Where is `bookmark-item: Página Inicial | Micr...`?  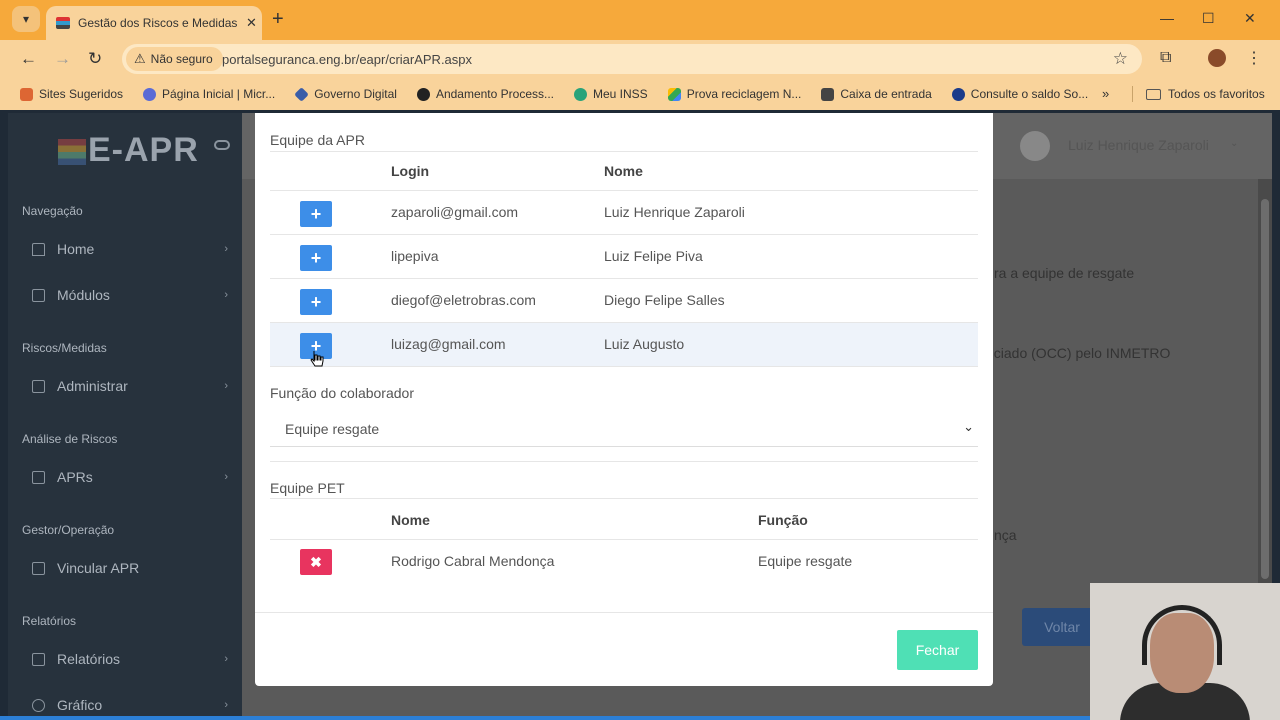
bookmark-item: Página Inicial | Micr... is located at coordinates (209, 94).